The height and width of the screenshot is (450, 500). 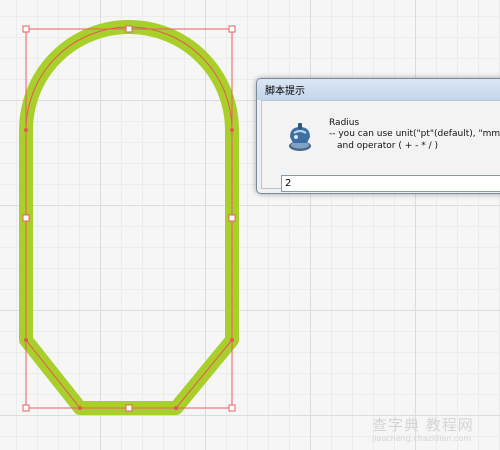 What do you see at coordinates (26, 29) in the screenshot?
I see `handle-top-left` at bounding box center [26, 29].